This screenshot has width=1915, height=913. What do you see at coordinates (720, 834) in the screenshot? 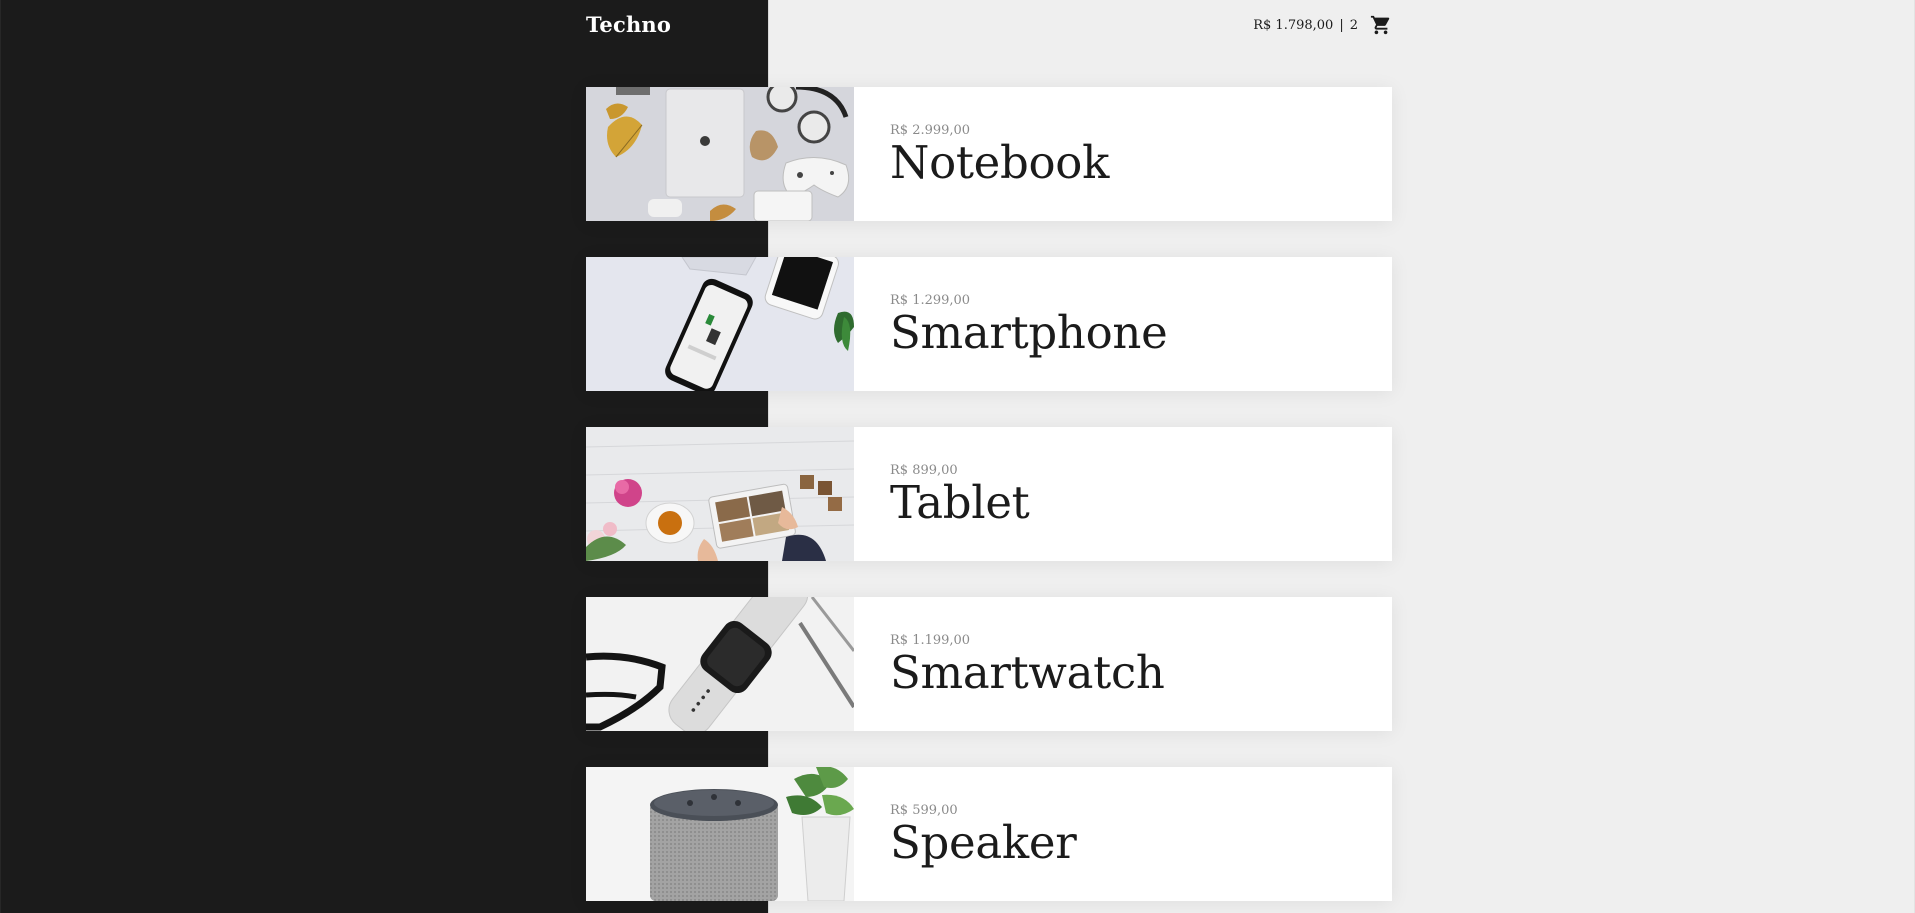
I see `speaker-photo` at bounding box center [720, 834].